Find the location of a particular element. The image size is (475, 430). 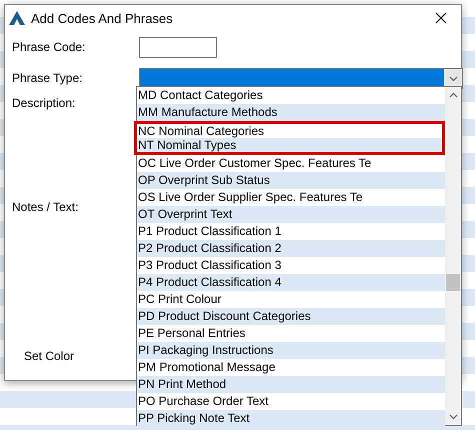

scroll-down-icon is located at coordinates (453, 417).